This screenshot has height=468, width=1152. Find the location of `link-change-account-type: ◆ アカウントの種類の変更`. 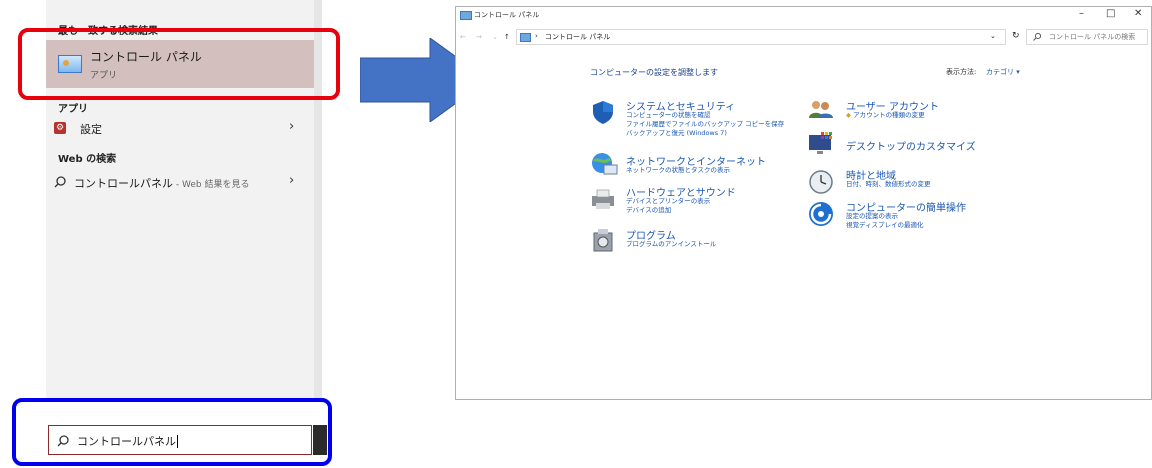

link-change-account-type: ◆ アカウントの種類の変更 is located at coordinates (885, 115).